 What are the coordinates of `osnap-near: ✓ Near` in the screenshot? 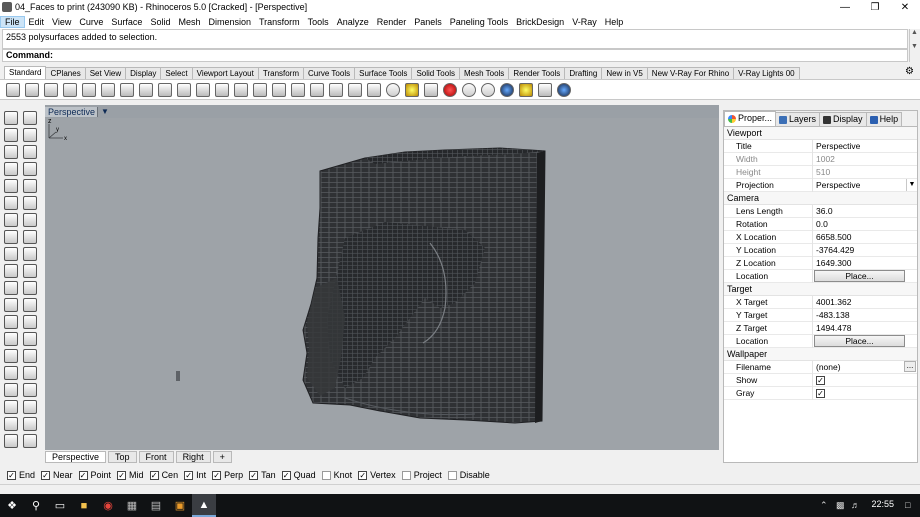 It's located at (57, 475).